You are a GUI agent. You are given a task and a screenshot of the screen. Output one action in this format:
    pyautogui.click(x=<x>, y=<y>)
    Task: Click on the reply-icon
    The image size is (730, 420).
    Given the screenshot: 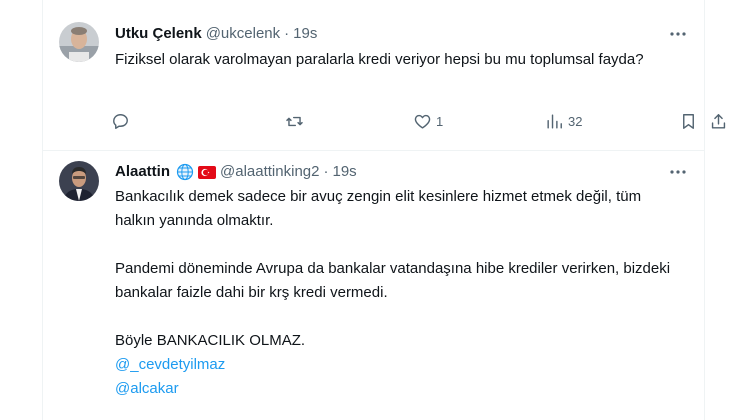 What is the action you would take?
    pyautogui.click(x=120, y=121)
    